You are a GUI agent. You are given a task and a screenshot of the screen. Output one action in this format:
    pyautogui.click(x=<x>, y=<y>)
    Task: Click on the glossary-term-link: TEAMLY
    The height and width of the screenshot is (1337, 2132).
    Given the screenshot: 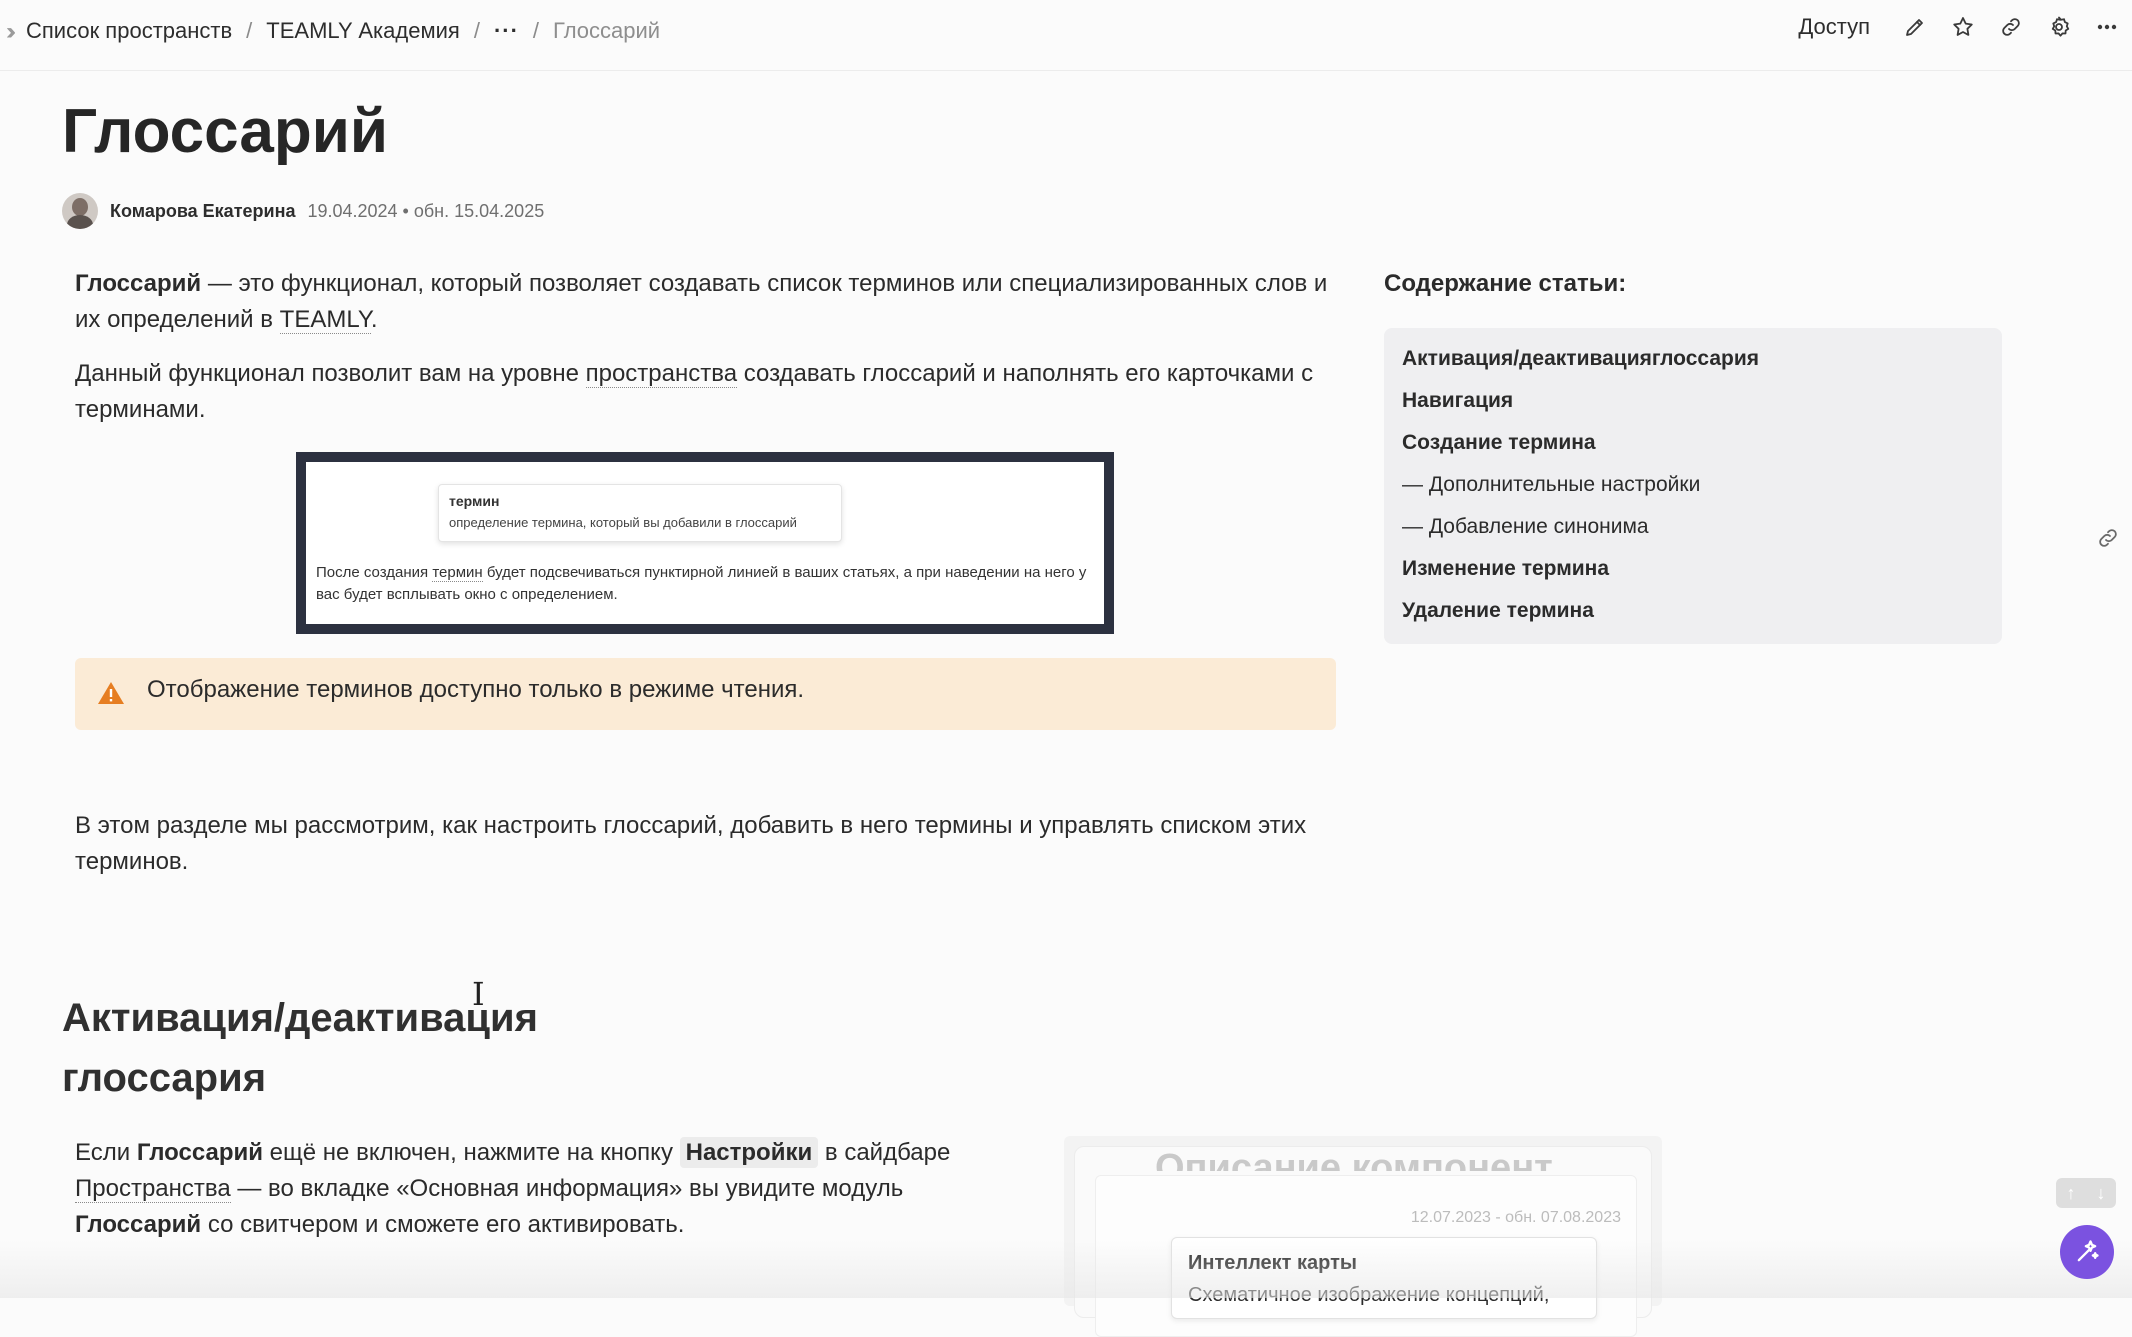 What is the action you would take?
    pyautogui.click(x=325, y=320)
    